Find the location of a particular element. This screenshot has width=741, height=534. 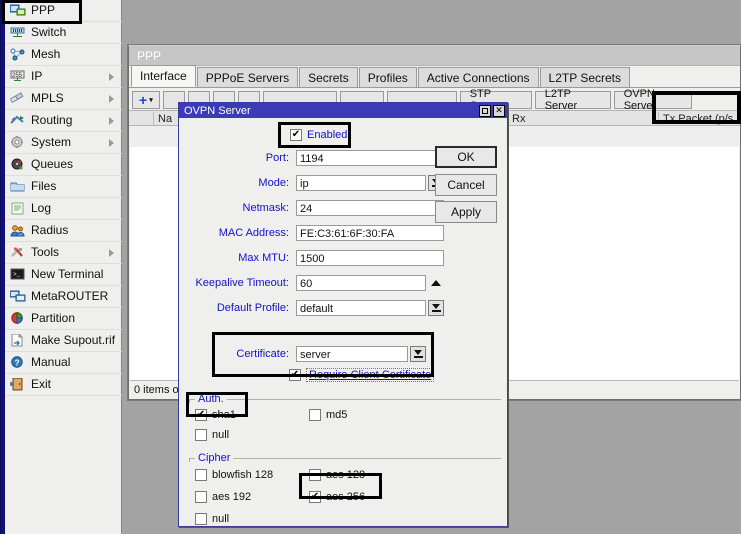

mac-address-row: MAC Address: FE:C3:61:6F:30:FA is located at coordinates (326, 233).